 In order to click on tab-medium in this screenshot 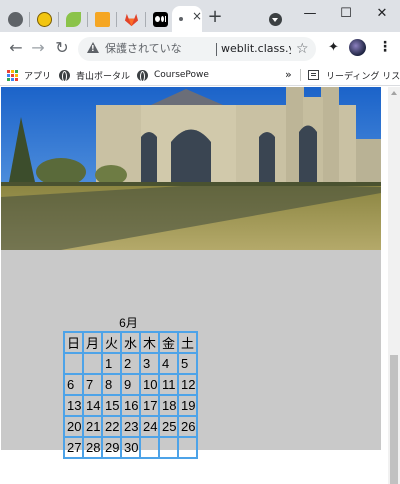, I will do `click(160, 19)`.